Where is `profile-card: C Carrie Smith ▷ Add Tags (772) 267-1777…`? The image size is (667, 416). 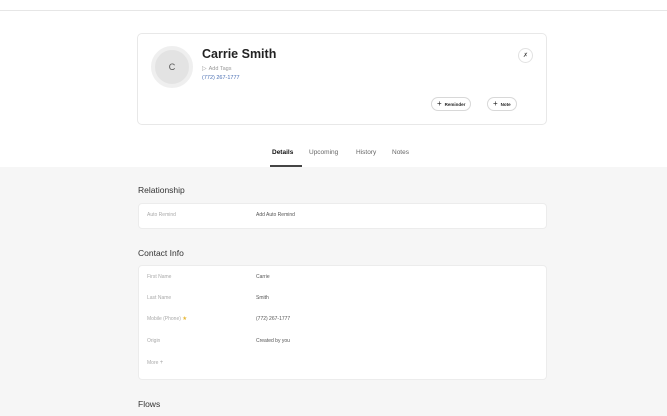
profile-card: C Carrie Smith ▷ Add Tags (772) 267-1777… is located at coordinates (342, 79).